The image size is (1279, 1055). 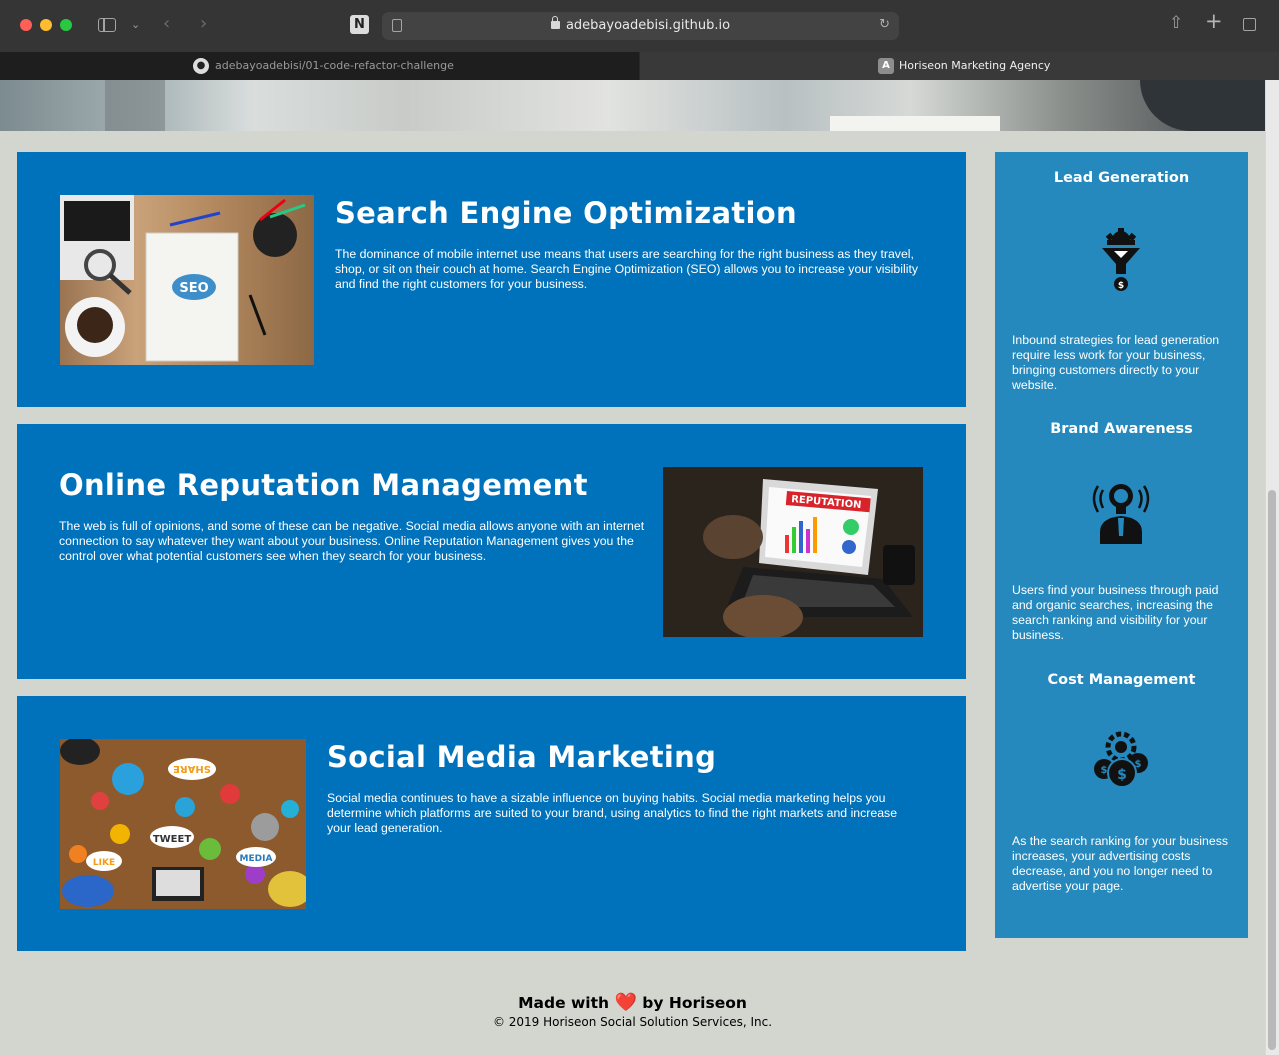 I want to click on lead-generation-title: Lead Generation, so click(x=1121, y=178).